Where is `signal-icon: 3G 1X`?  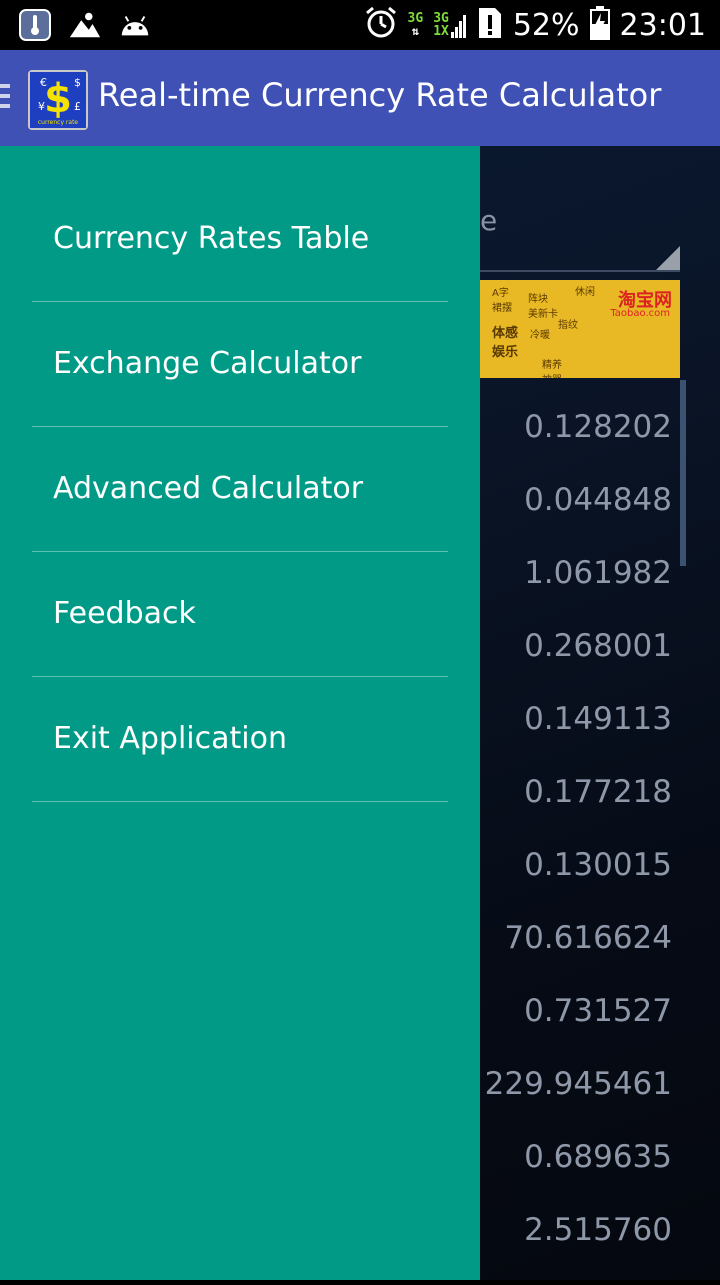 signal-icon: 3G 1X is located at coordinates (450, 25).